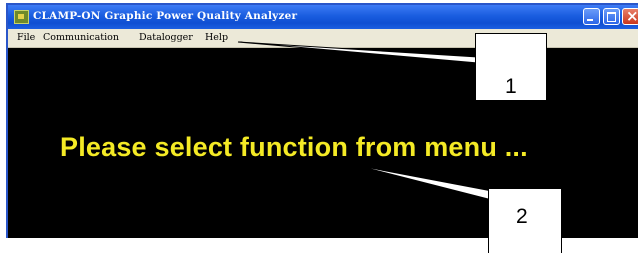 The image size is (638, 253). What do you see at coordinates (522, 216) in the screenshot?
I see `callout-number-2: 2` at bounding box center [522, 216].